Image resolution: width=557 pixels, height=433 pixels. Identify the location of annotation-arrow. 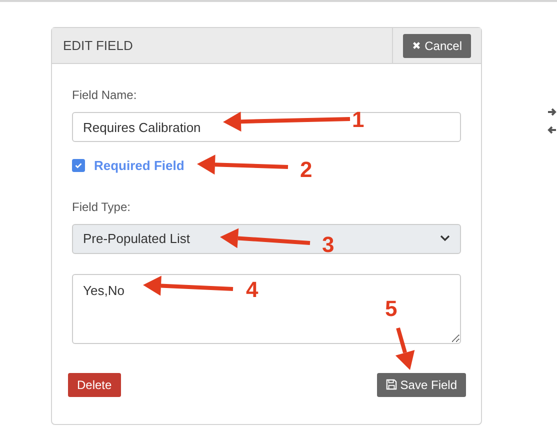
(405, 348).